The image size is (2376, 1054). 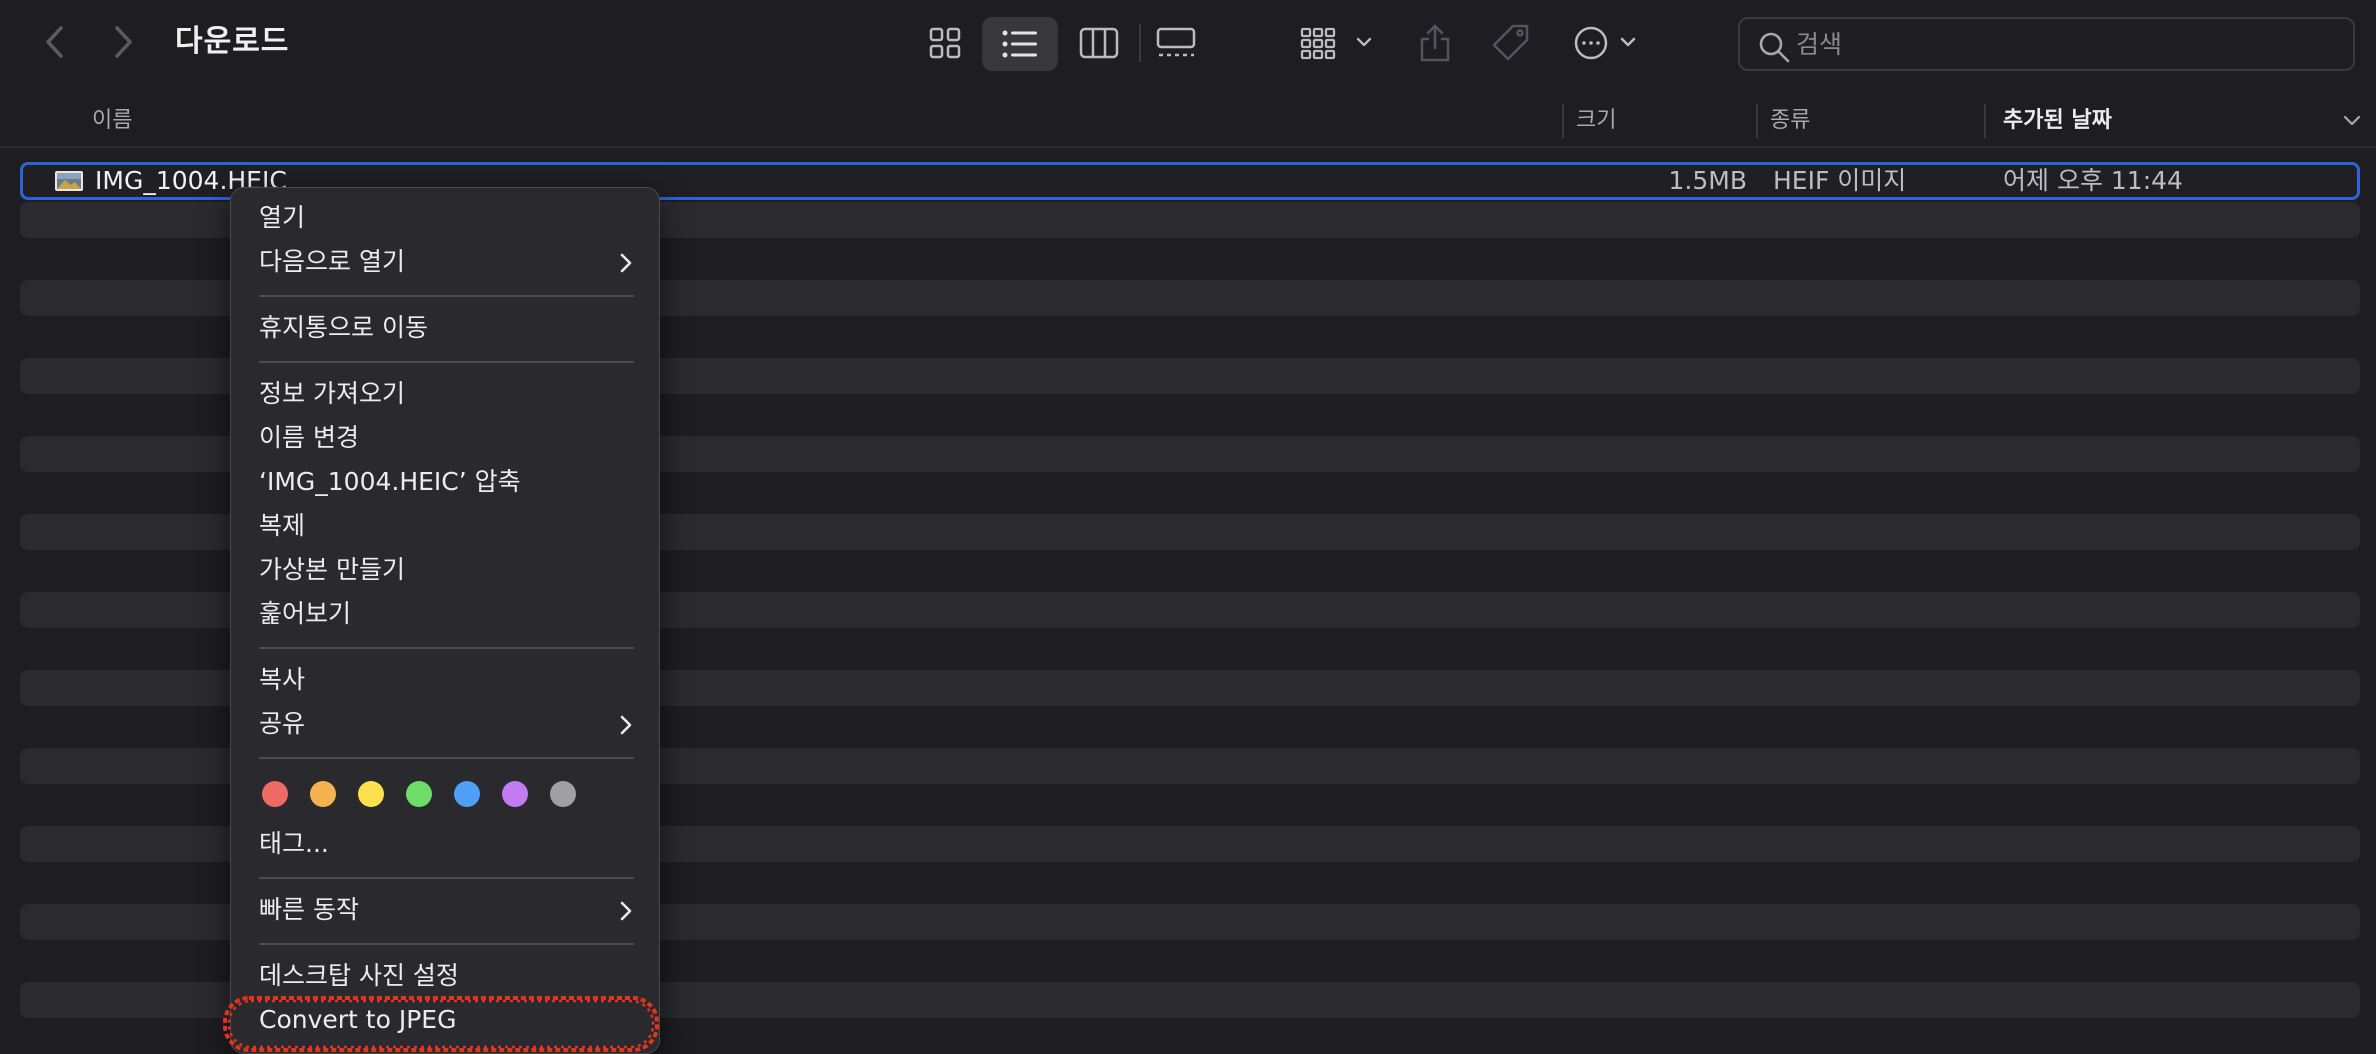 What do you see at coordinates (69, 181) in the screenshot?
I see `image-file-icon` at bounding box center [69, 181].